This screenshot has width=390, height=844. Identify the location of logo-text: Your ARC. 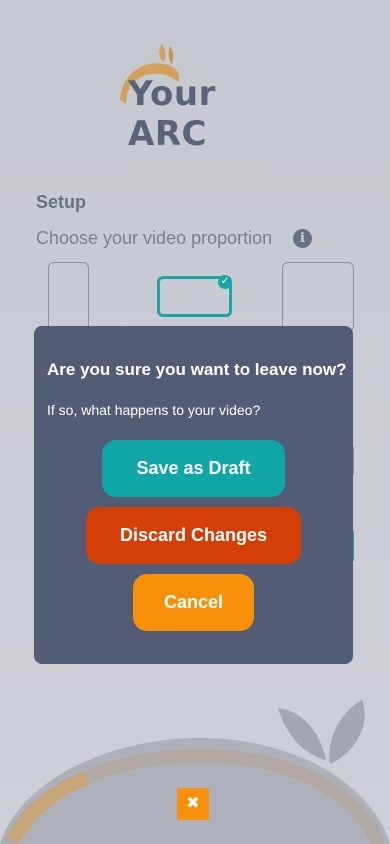
(172, 114).